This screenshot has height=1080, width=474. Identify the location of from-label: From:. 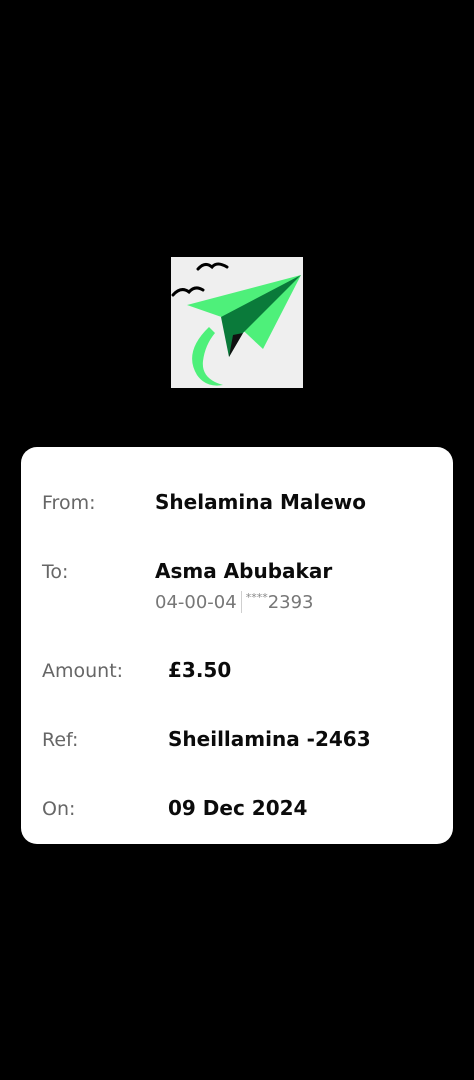
(69, 503).